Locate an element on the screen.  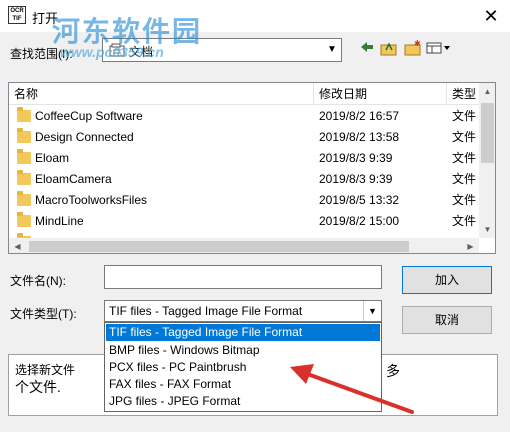
filetype-value: TIF files - Tagged Image File Format is located at coordinates (206, 311).